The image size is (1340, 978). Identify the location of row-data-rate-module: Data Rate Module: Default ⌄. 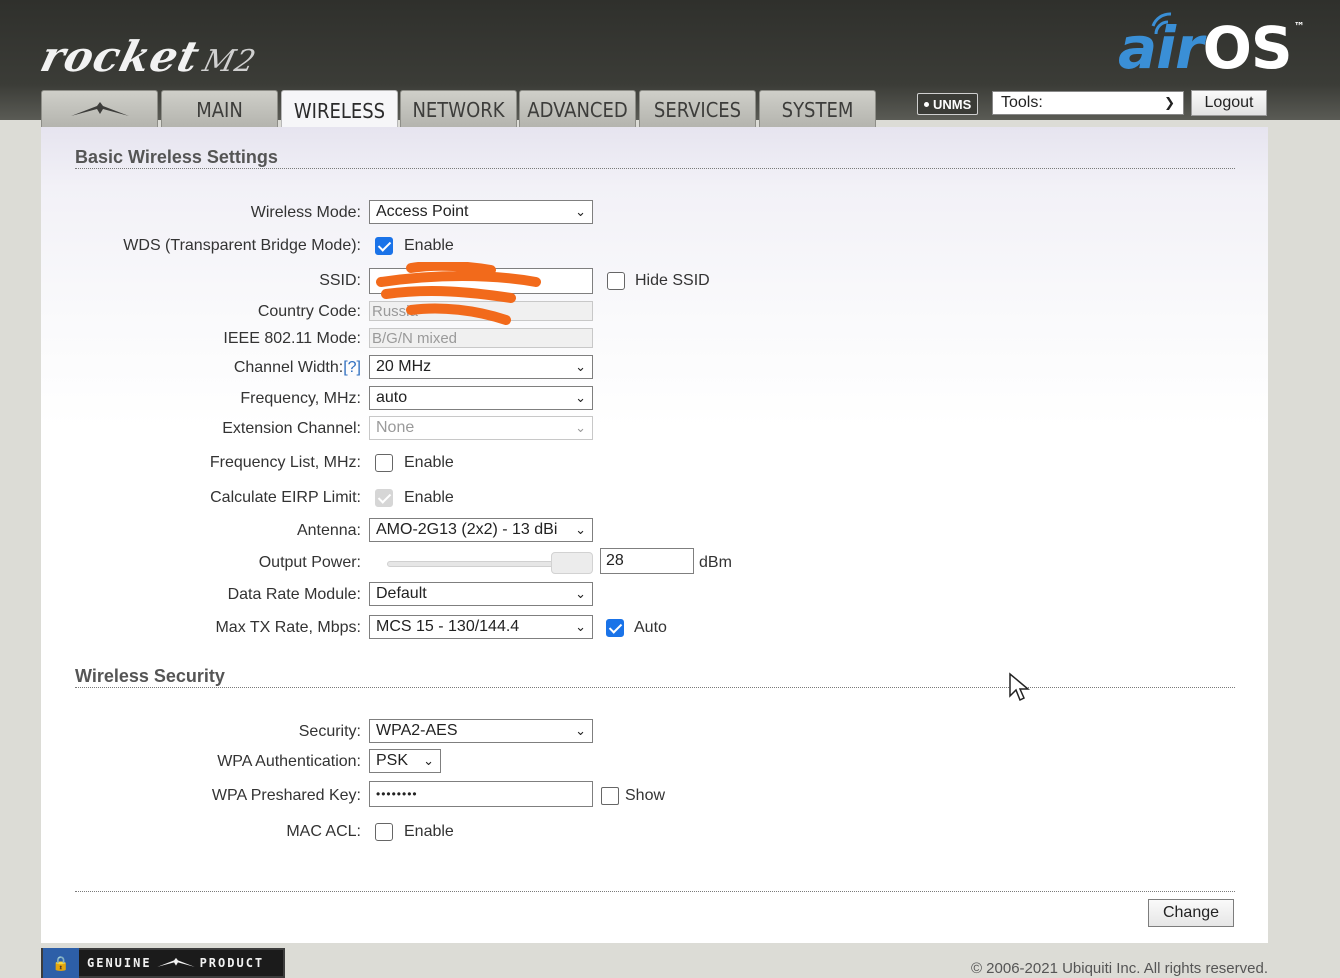
(654, 595).